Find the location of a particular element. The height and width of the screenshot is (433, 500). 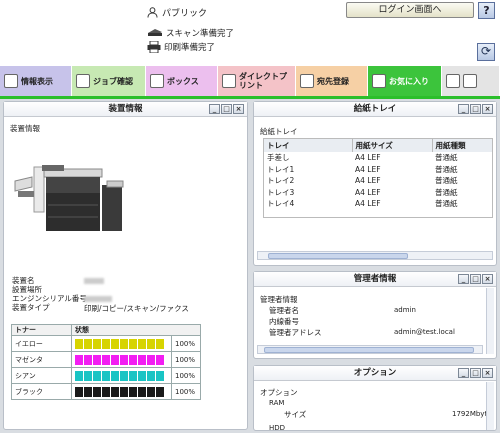

table-row: トレイ1 A4 LEF 普通紙 is located at coordinates (378, 170).